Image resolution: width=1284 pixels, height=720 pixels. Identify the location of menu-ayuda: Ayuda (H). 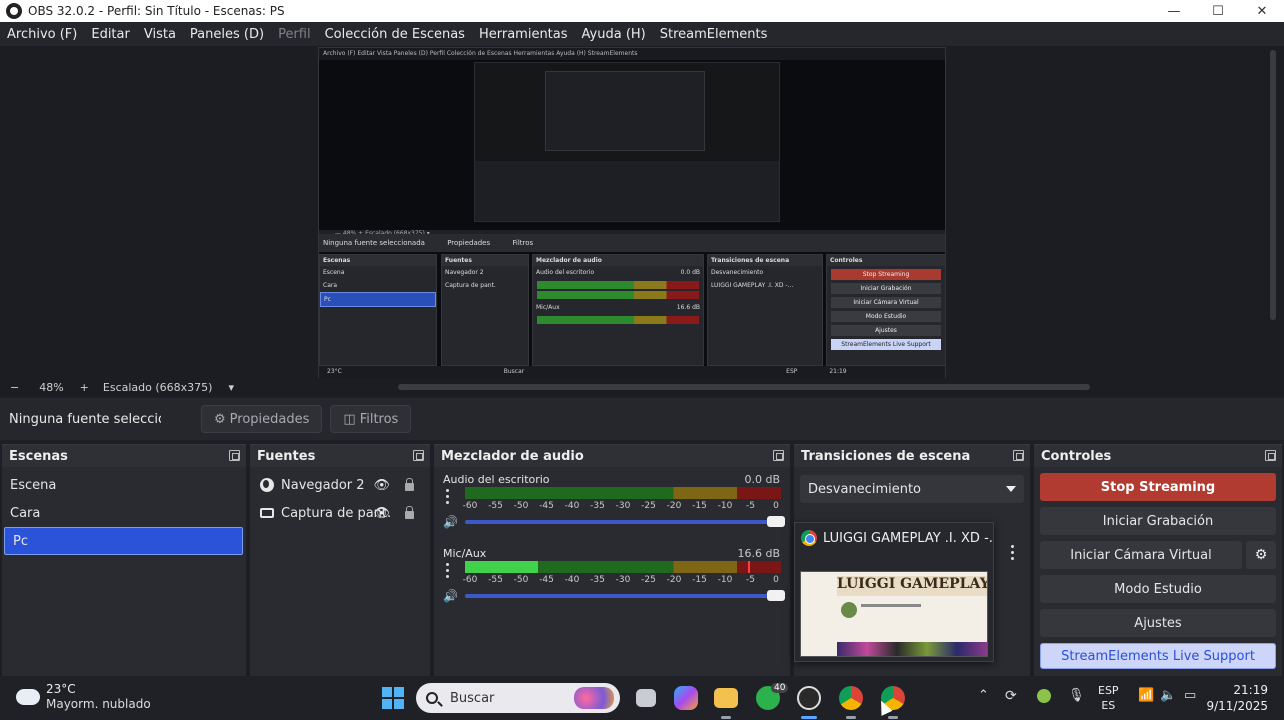
(614, 34).